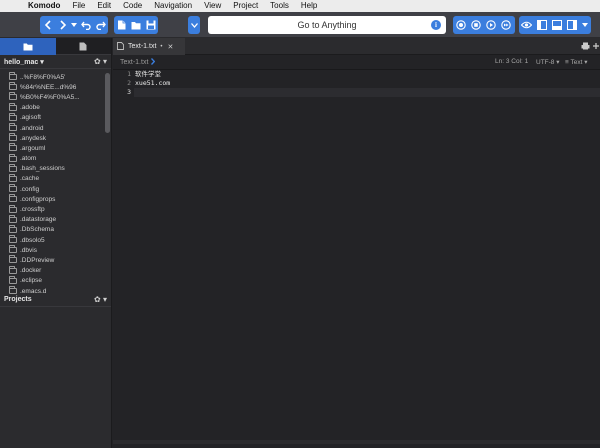 Image resolution: width=600 pixels, height=448 pixels. What do you see at coordinates (138, 62) in the screenshot?
I see `breadcrumb: Text-1.txt` at bounding box center [138, 62].